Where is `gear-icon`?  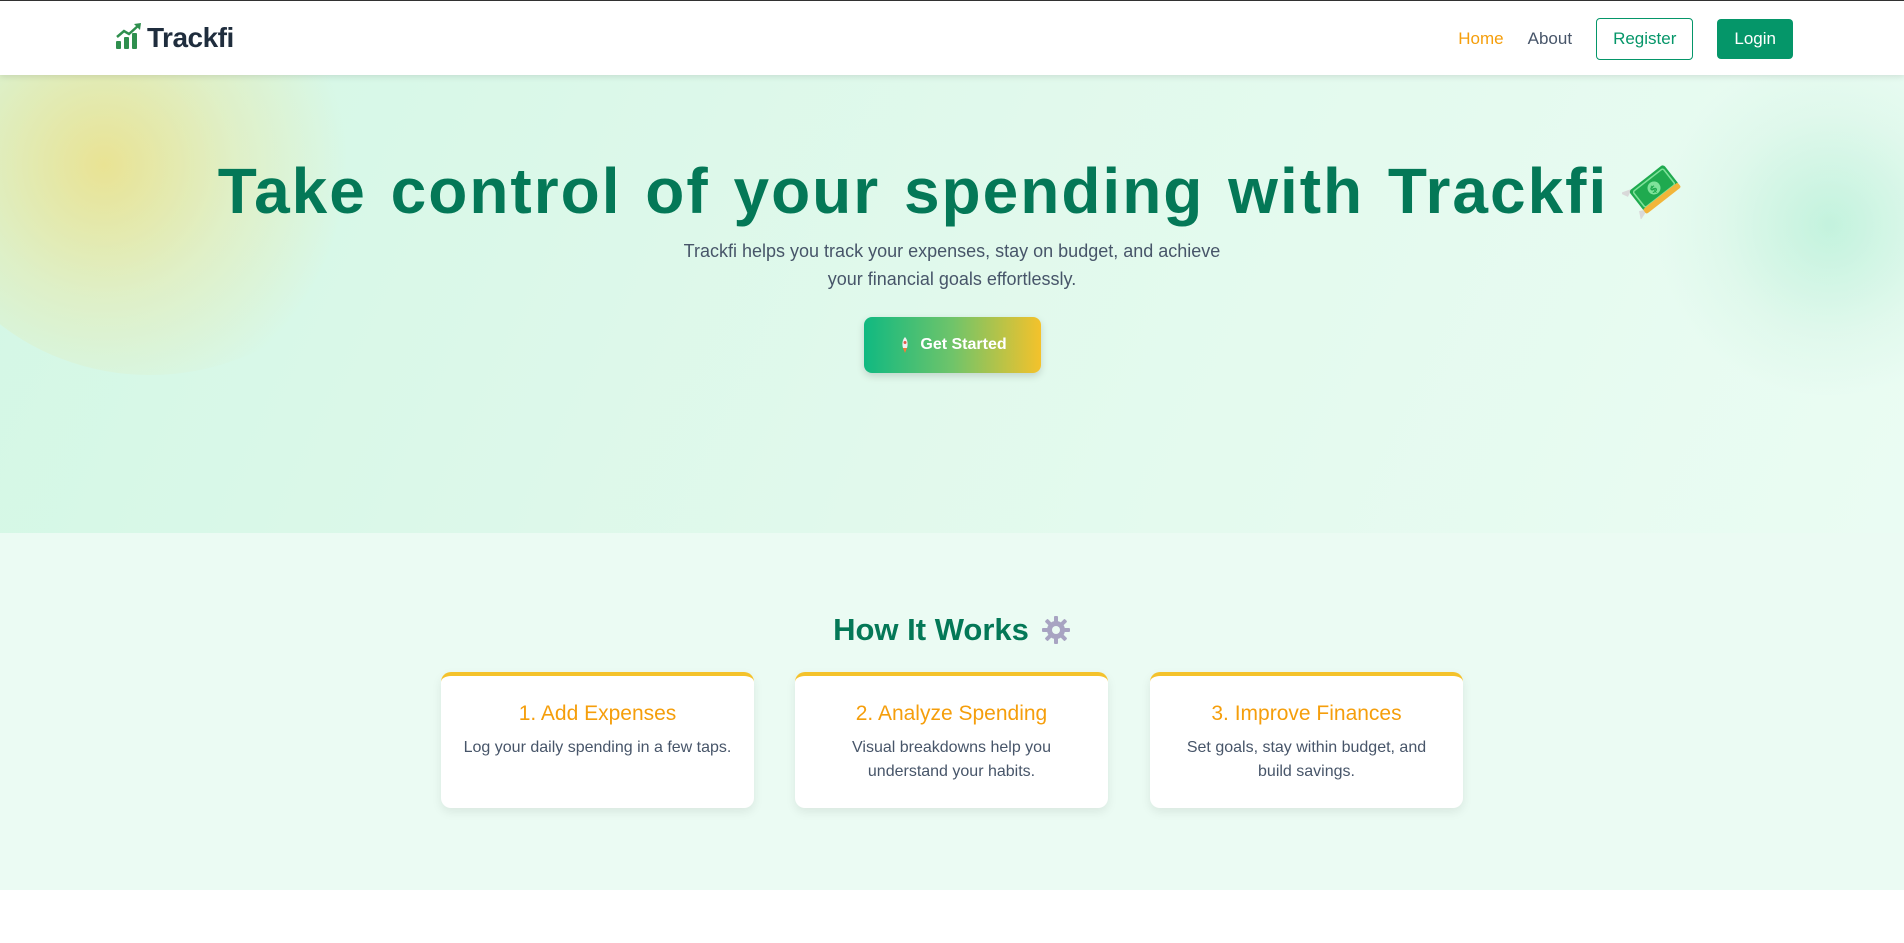 gear-icon is located at coordinates (1056, 630).